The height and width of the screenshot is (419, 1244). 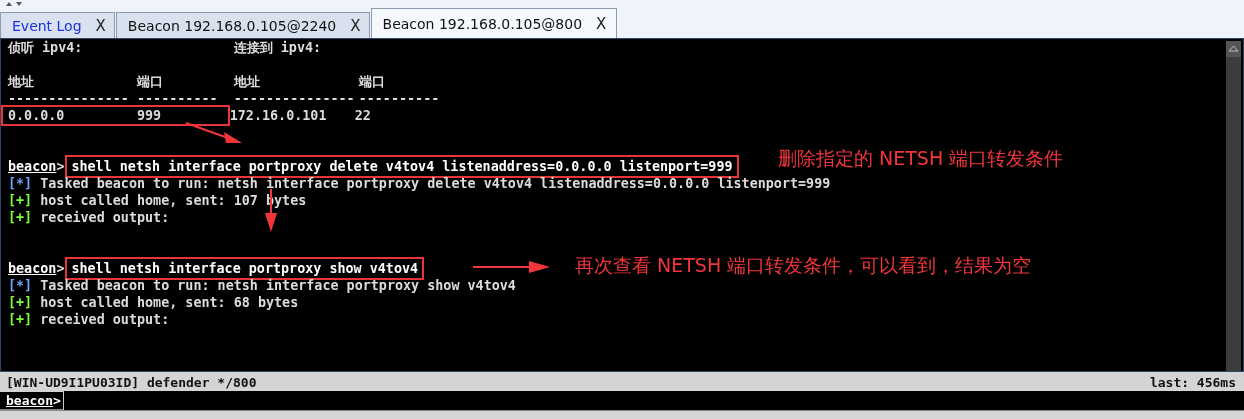 What do you see at coordinates (278, 115) in the screenshot?
I see `table-cell-text: 172.16.0.101` at bounding box center [278, 115].